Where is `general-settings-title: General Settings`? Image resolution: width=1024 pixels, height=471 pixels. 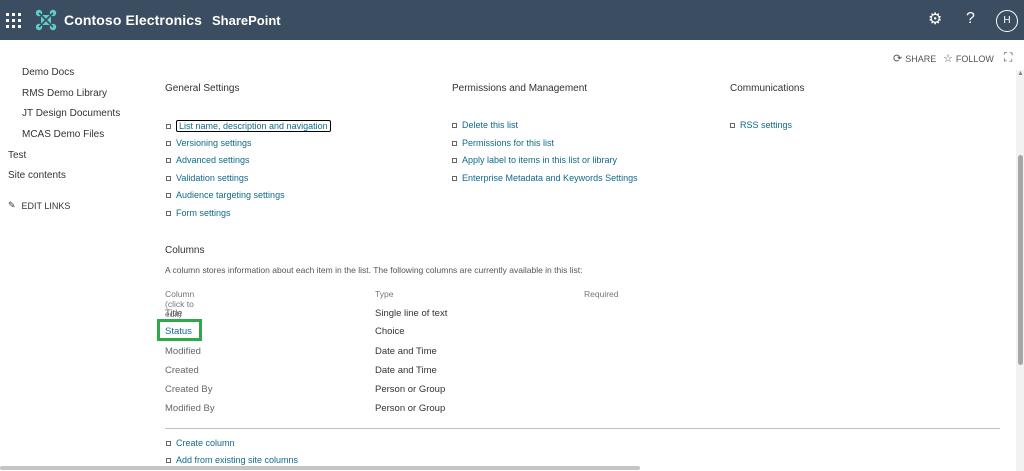
general-settings-title: General Settings is located at coordinates (202, 88).